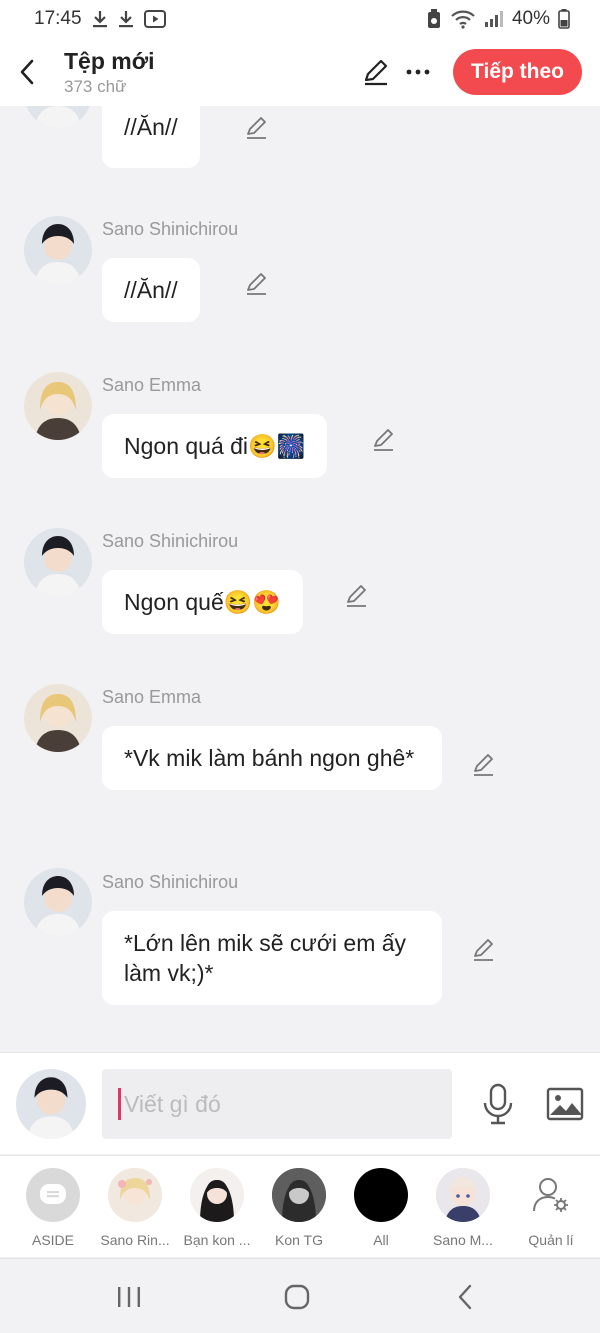  What do you see at coordinates (58, 18) in the screenshot?
I see `status-time: 17:45` at bounding box center [58, 18].